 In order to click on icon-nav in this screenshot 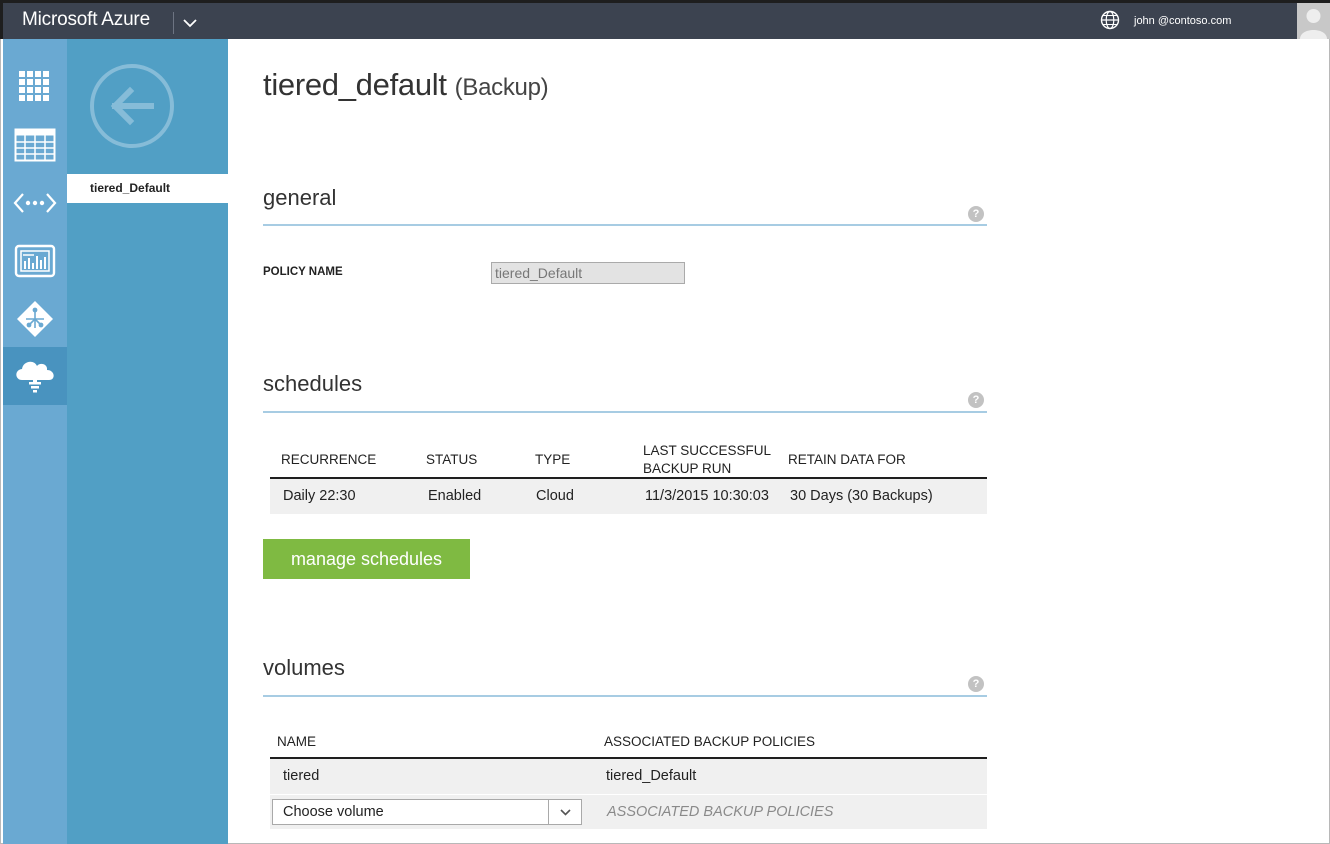, I will do `click(35, 441)`.